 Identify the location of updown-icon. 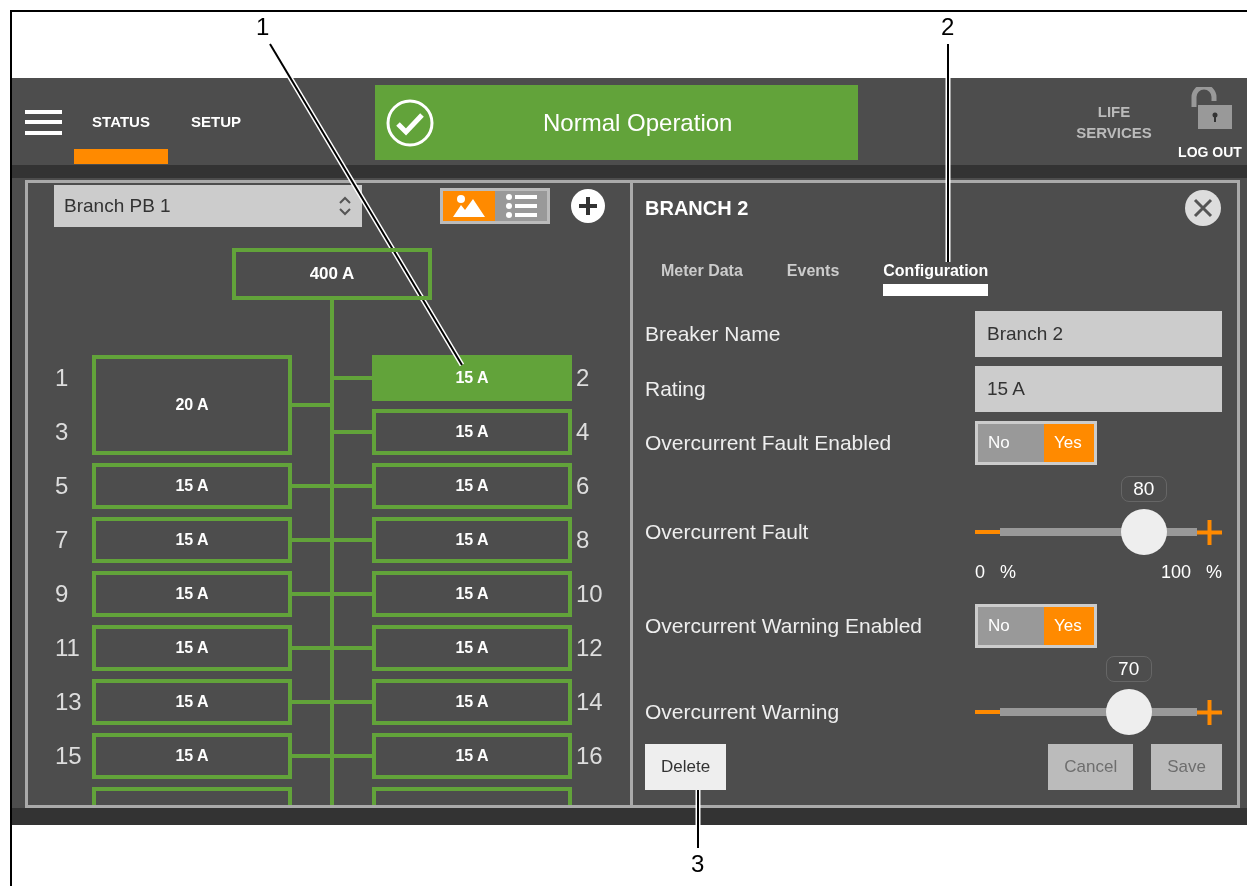
(345, 206).